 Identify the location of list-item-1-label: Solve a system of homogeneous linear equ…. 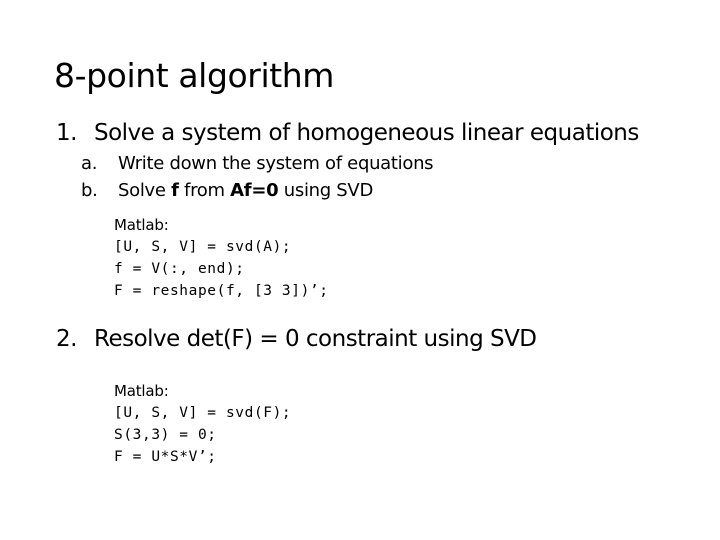
(366, 133).